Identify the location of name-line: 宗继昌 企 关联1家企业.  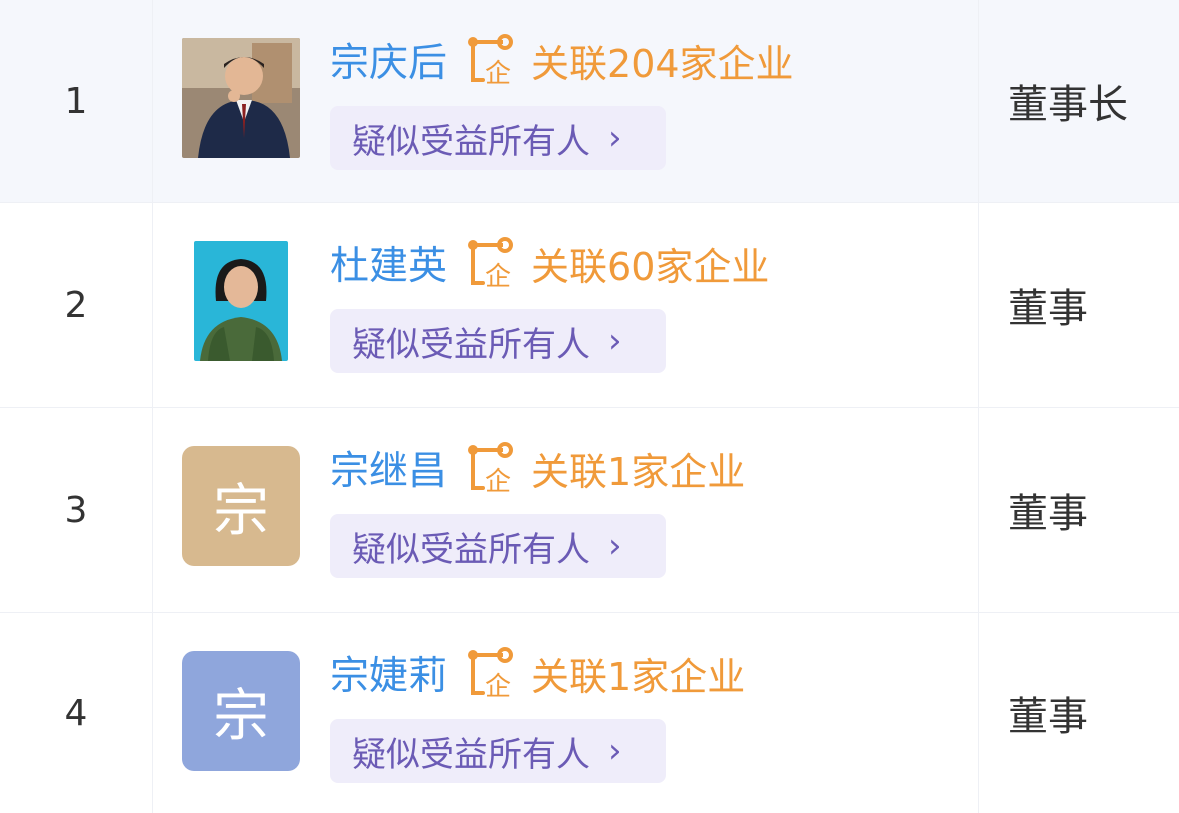
(537, 468).